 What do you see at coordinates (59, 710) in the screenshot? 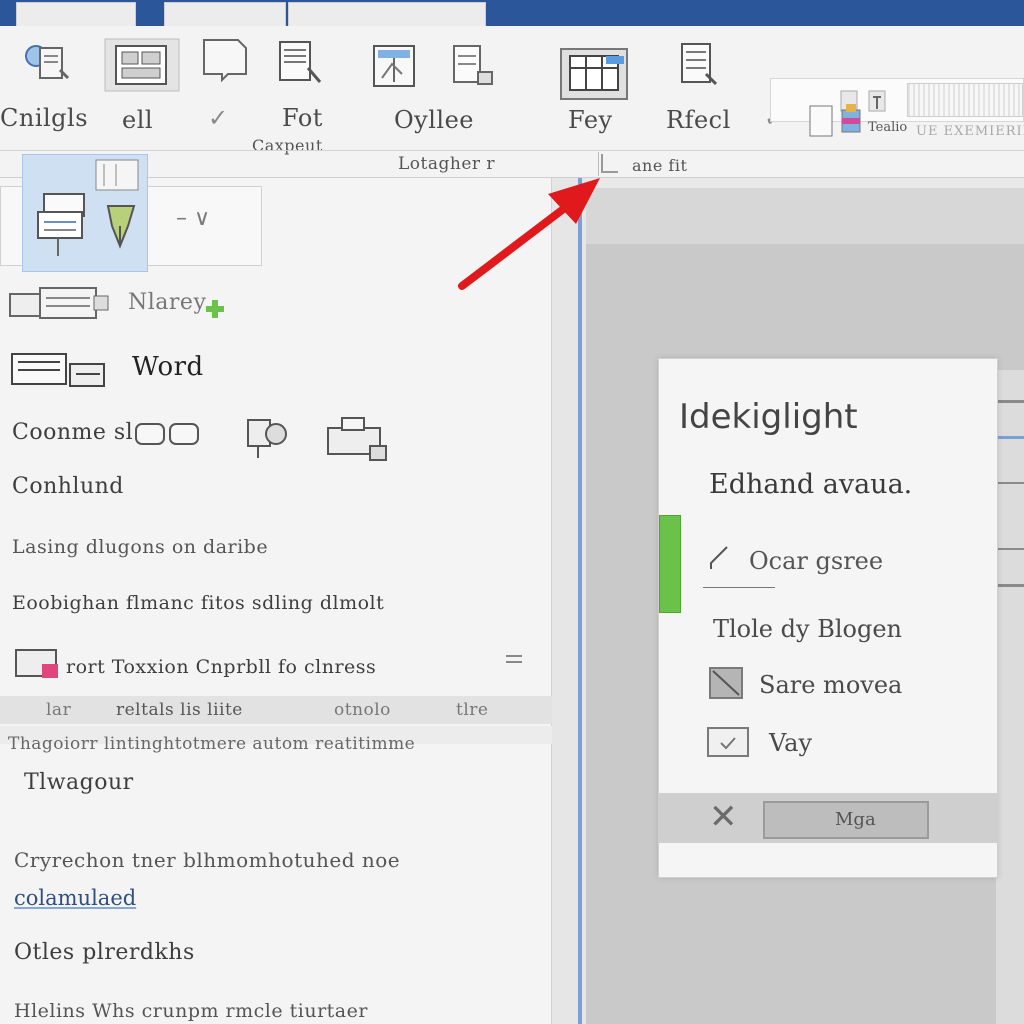
I see `row-cell-1: lar` at bounding box center [59, 710].